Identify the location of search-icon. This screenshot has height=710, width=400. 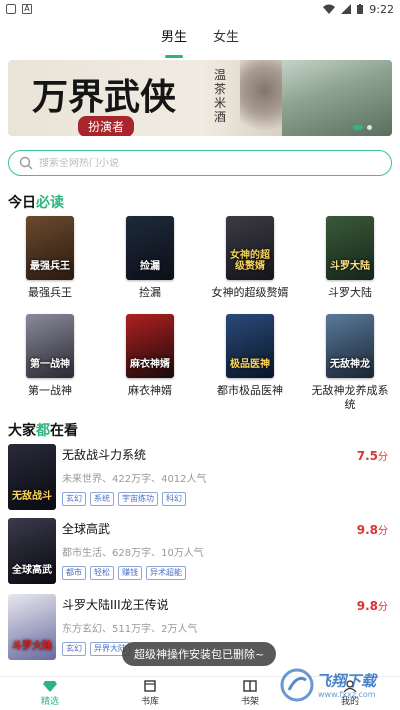
(26, 163).